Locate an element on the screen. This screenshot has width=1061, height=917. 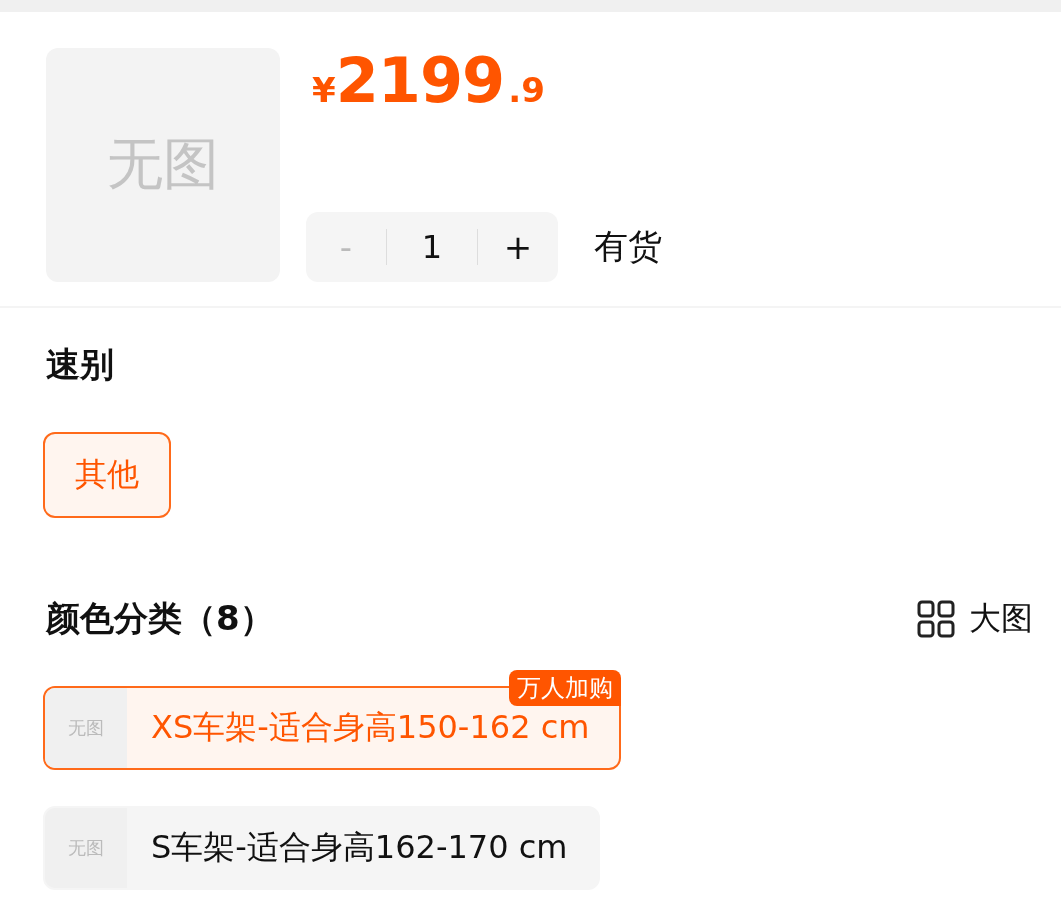
price: ¥2199.9 is located at coordinates (429, 80).